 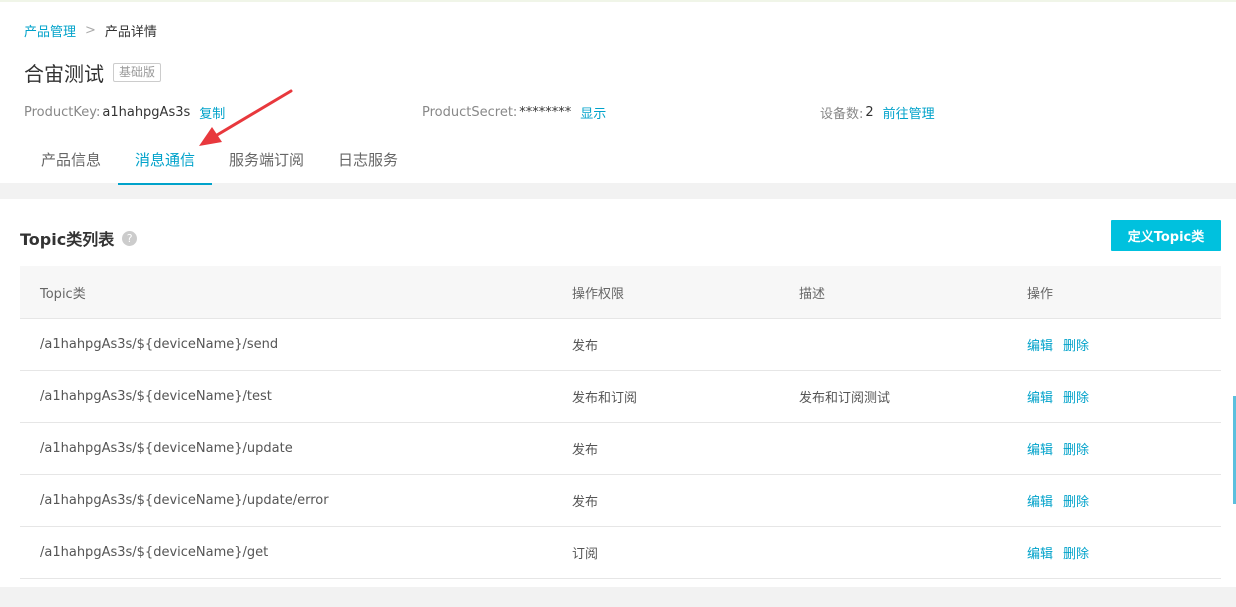 I want to click on table-row: /a1hahpgAs3s/${deviceName}/send 发布 编辑 删除, so click(x=620, y=344).